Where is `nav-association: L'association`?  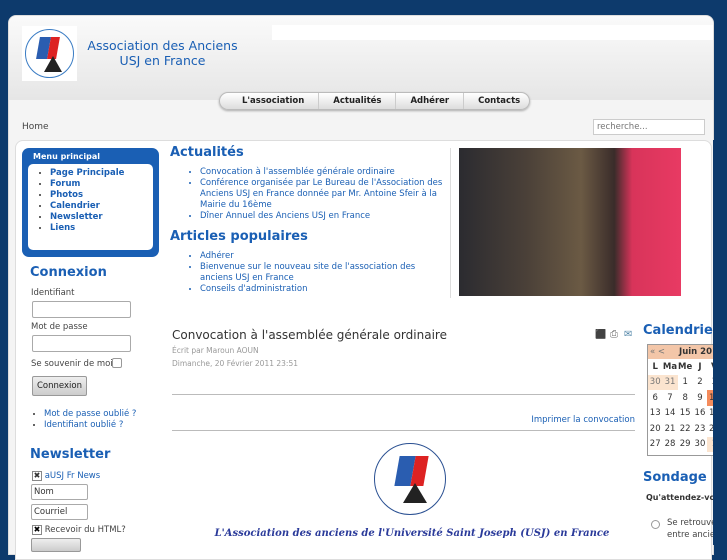 nav-association: L'association is located at coordinates (274, 101).